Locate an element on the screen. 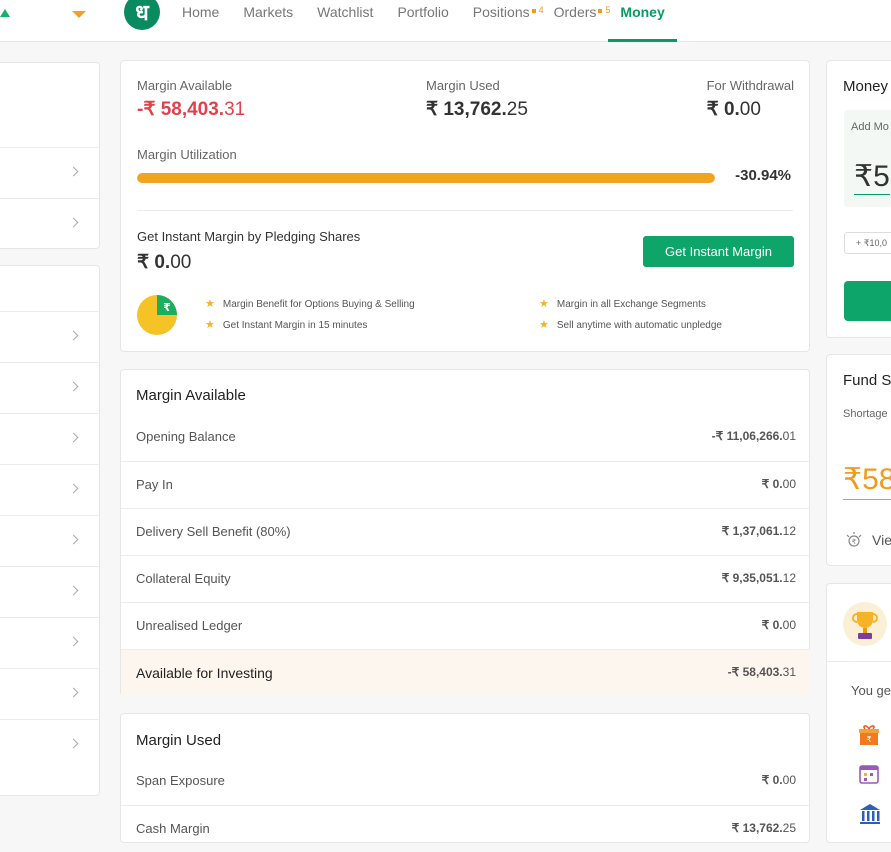  add-money-box: Add Mo ₹5 is located at coordinates (867, 158).